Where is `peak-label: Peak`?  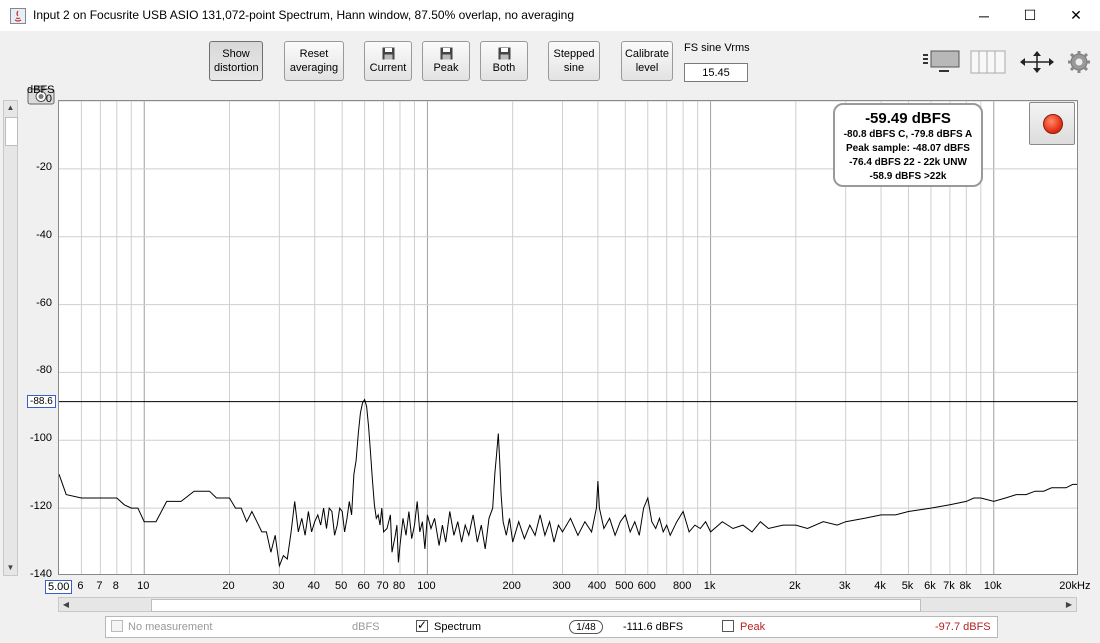
peak-label: Peak is located at coordinates (446, 68).